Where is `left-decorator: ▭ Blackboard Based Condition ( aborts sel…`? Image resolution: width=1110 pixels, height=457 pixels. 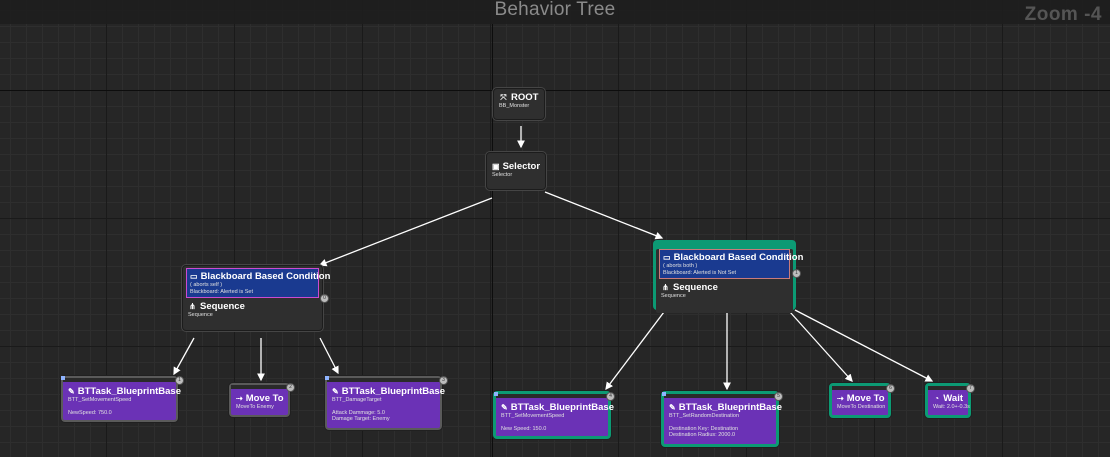 left-decorator: ▭ Blackboard Based Condition ( aborts sel… is located at coordinates (258, 283).